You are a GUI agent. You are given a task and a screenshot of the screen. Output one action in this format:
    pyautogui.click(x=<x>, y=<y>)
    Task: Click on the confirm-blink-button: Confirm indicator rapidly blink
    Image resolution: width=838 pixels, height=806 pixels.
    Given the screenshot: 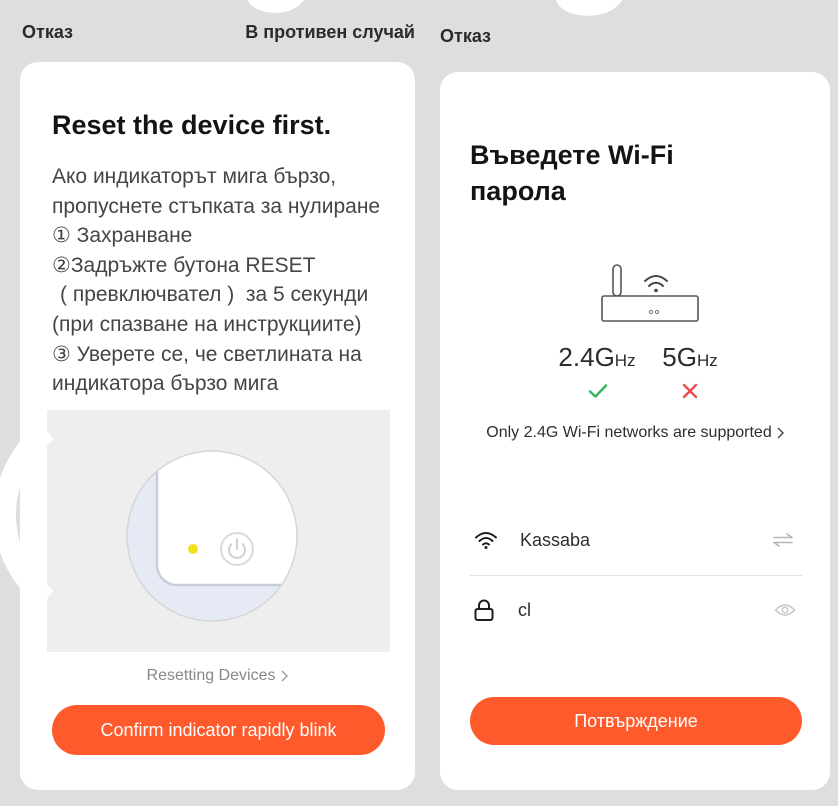 What is the action you would take?
    pyautogui.click(x=218, y=730)
    